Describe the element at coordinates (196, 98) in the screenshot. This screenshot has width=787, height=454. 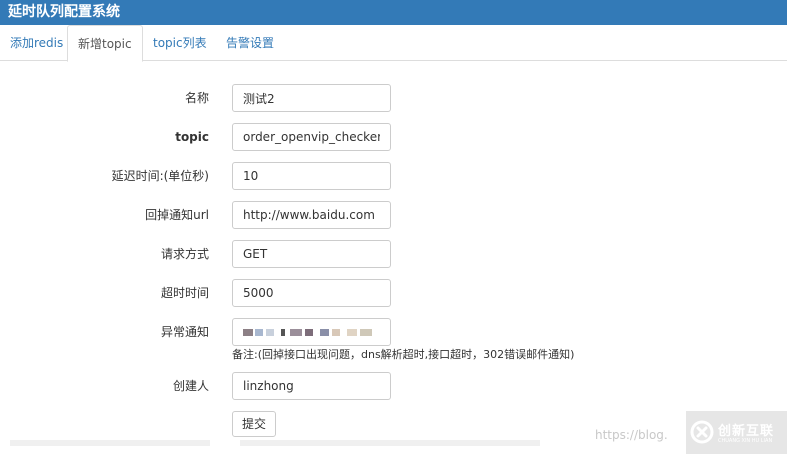
I see `name-label: 名称` at that location.